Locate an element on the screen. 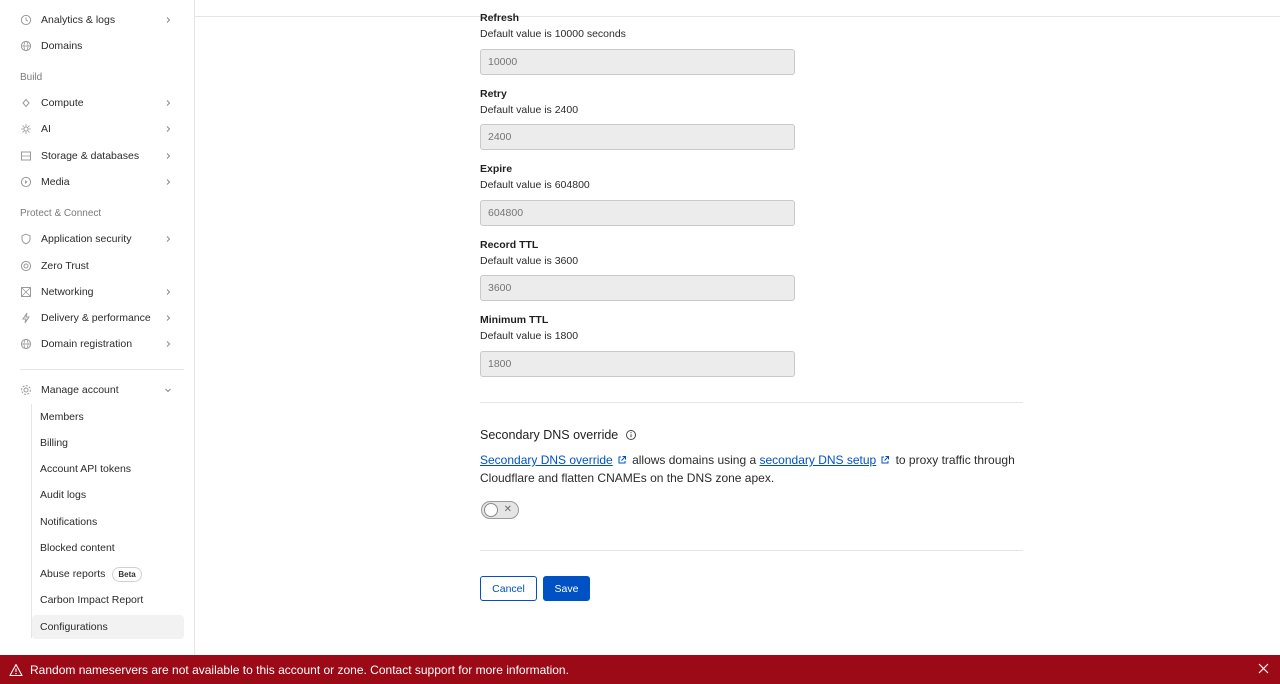  ai-sparkle-icon is located at coordinates (26, 129).